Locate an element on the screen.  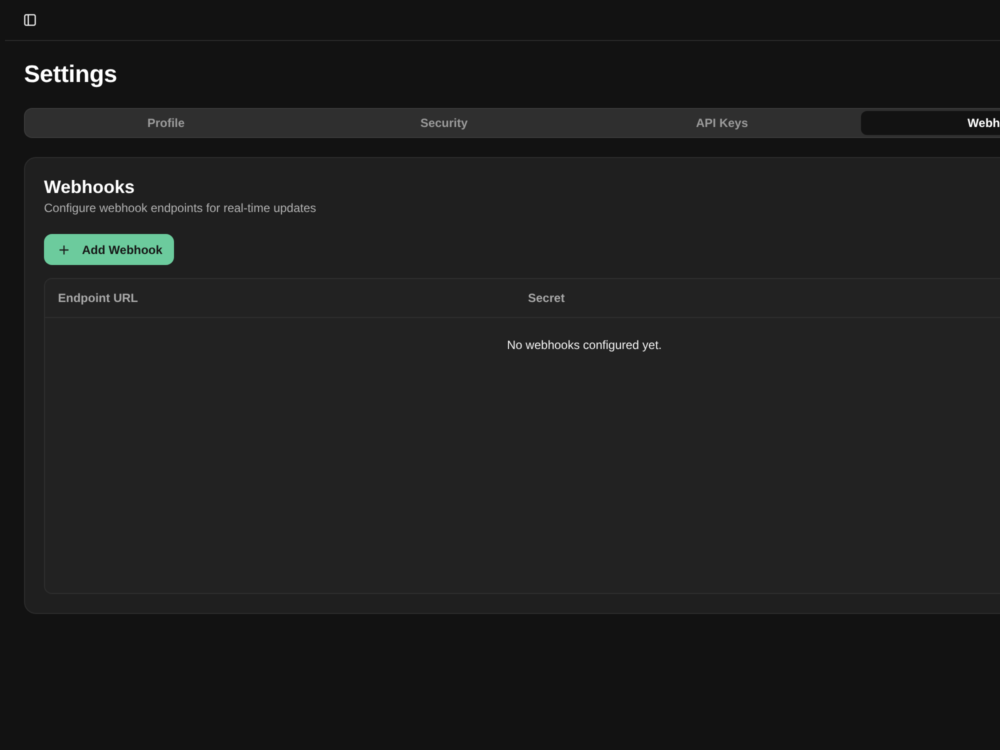
sidebar-toggle-button is located at coordinates (30, 20).